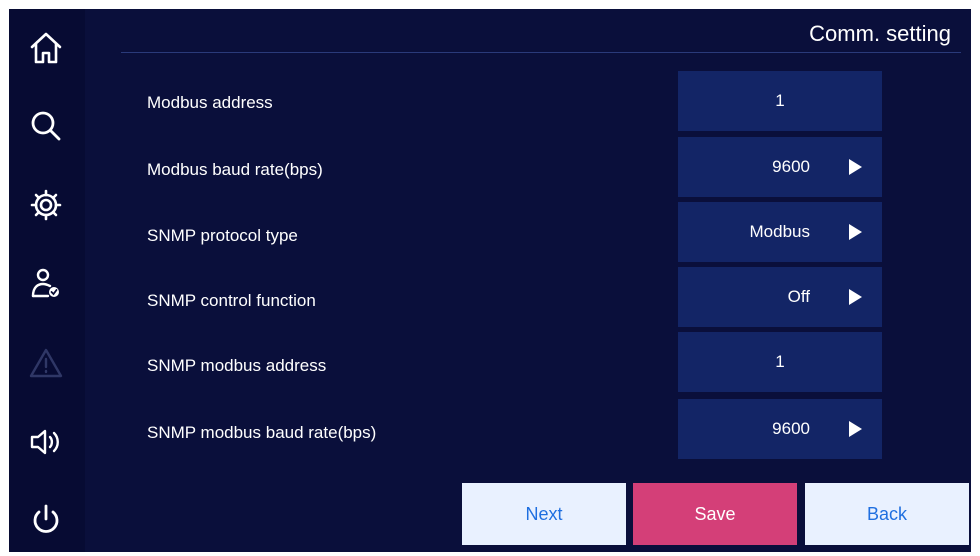  I want to click on modbus-baud-rate-label: Modbus baud rate(bps), so click(235, 169).